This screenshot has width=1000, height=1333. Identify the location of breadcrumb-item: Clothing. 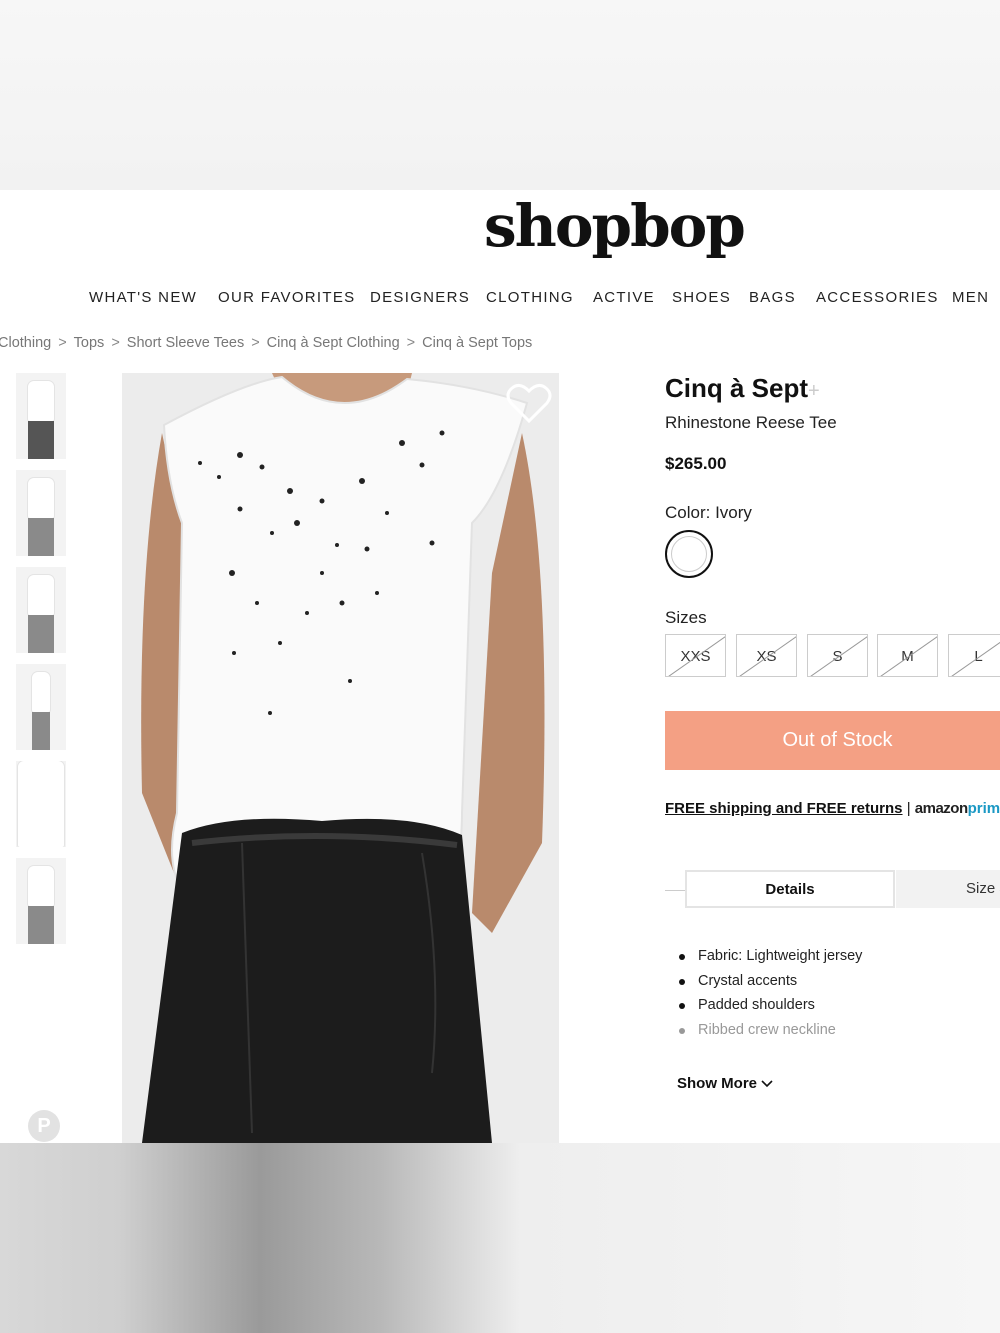
(25, 343).